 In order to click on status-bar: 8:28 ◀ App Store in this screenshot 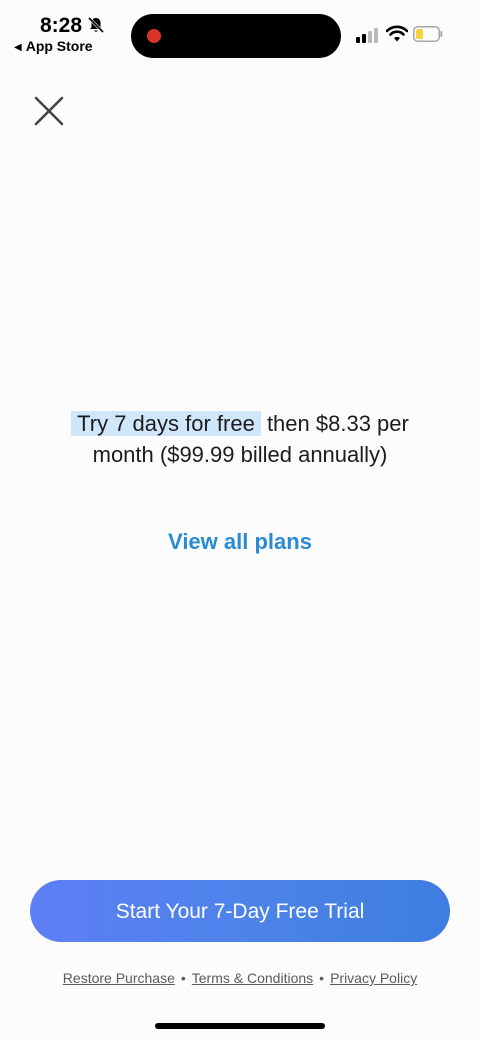, I will do `click(240, 35)`.